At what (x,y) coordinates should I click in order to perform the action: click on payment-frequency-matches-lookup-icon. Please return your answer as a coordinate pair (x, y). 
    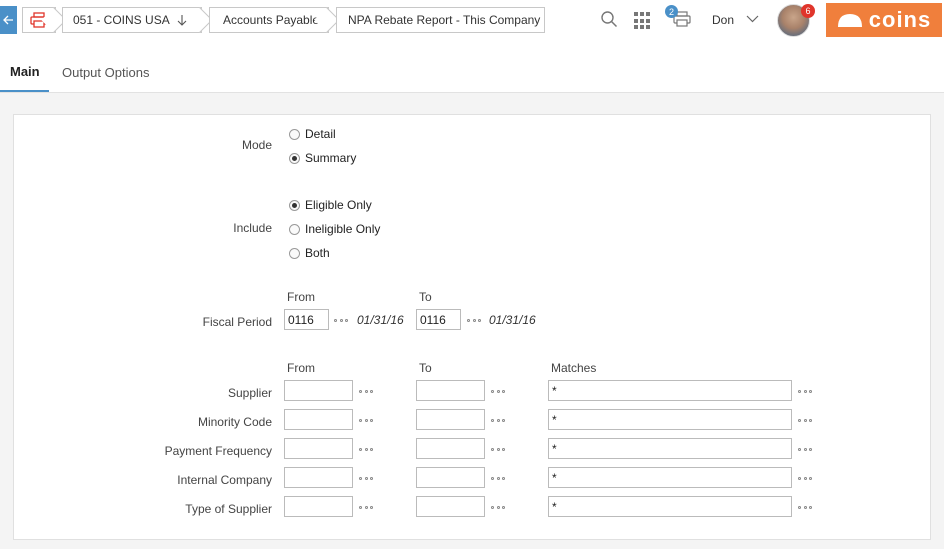
    Looking at the image, I should click on (805, 449).